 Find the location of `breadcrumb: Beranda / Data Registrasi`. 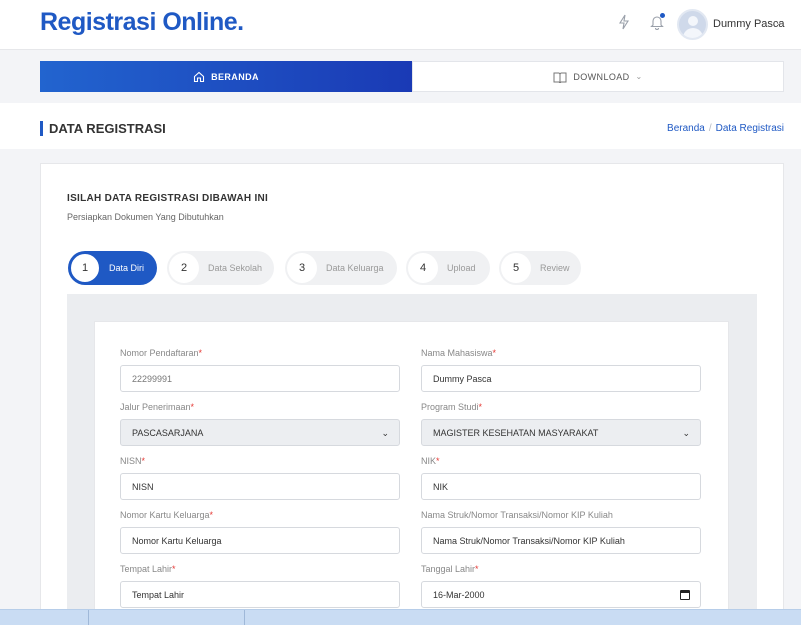

breadcrumb: Beranda / Data Registrasi is located at coordinates (725, 128).